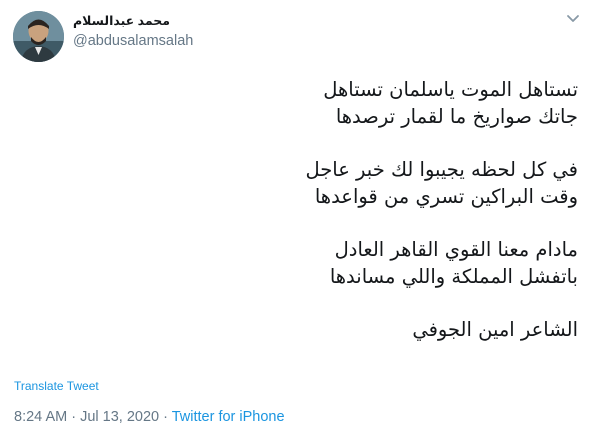  I want to click on avatar-photo, so click(38, 36).